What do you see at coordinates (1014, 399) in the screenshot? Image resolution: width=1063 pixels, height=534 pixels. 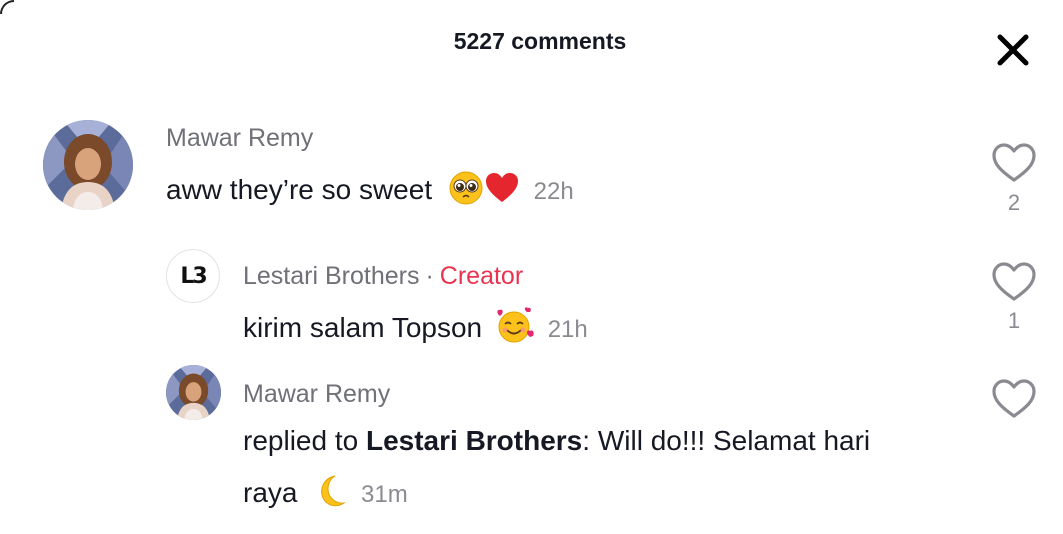 I see `reply2-like-button` at bounding box center [1014, 399].